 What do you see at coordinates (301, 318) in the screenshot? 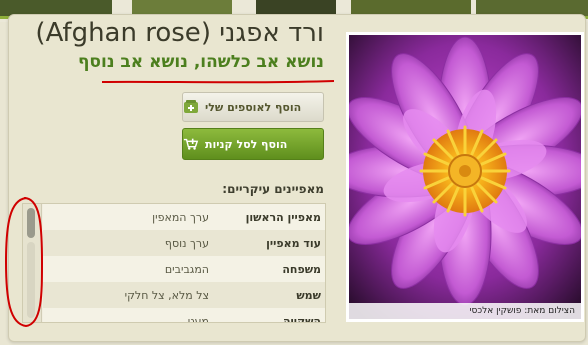
I see `row-key: השקייה` at bounding box center [301, 318].